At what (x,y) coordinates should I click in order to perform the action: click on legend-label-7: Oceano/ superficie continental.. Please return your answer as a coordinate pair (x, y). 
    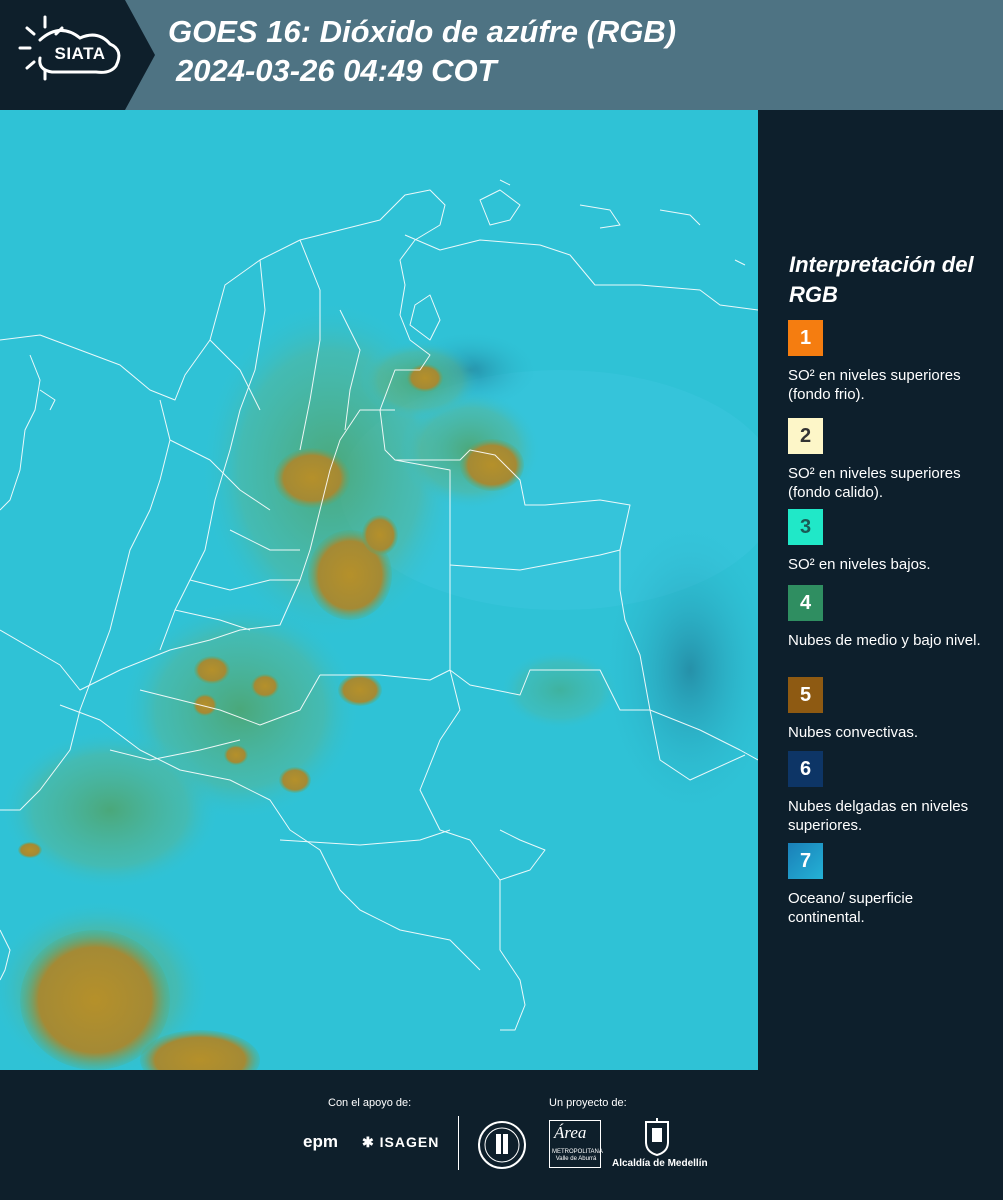
    Looking at the image, I should click on (851, 908).